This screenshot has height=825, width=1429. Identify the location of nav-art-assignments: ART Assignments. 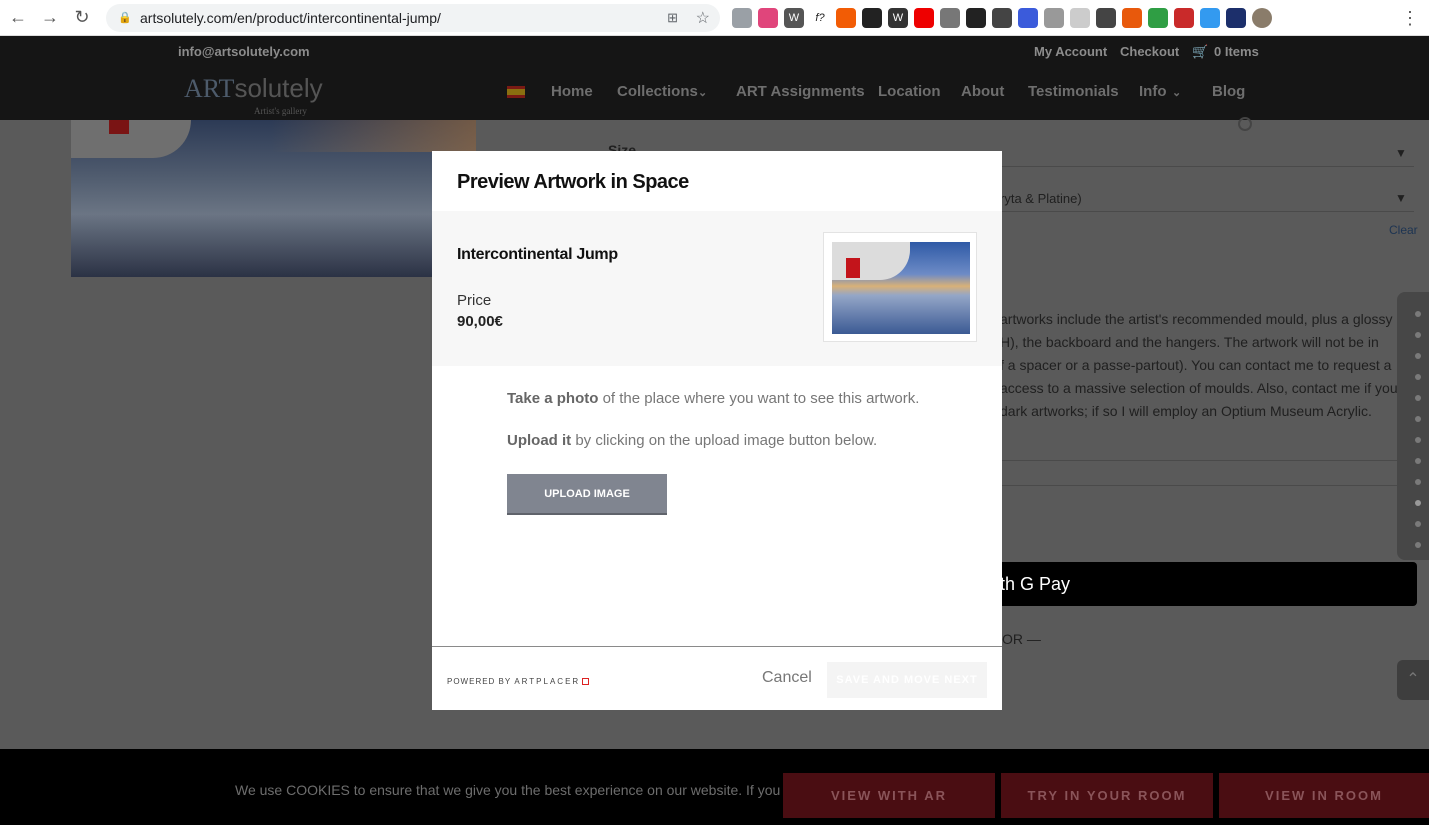
(800, 91).